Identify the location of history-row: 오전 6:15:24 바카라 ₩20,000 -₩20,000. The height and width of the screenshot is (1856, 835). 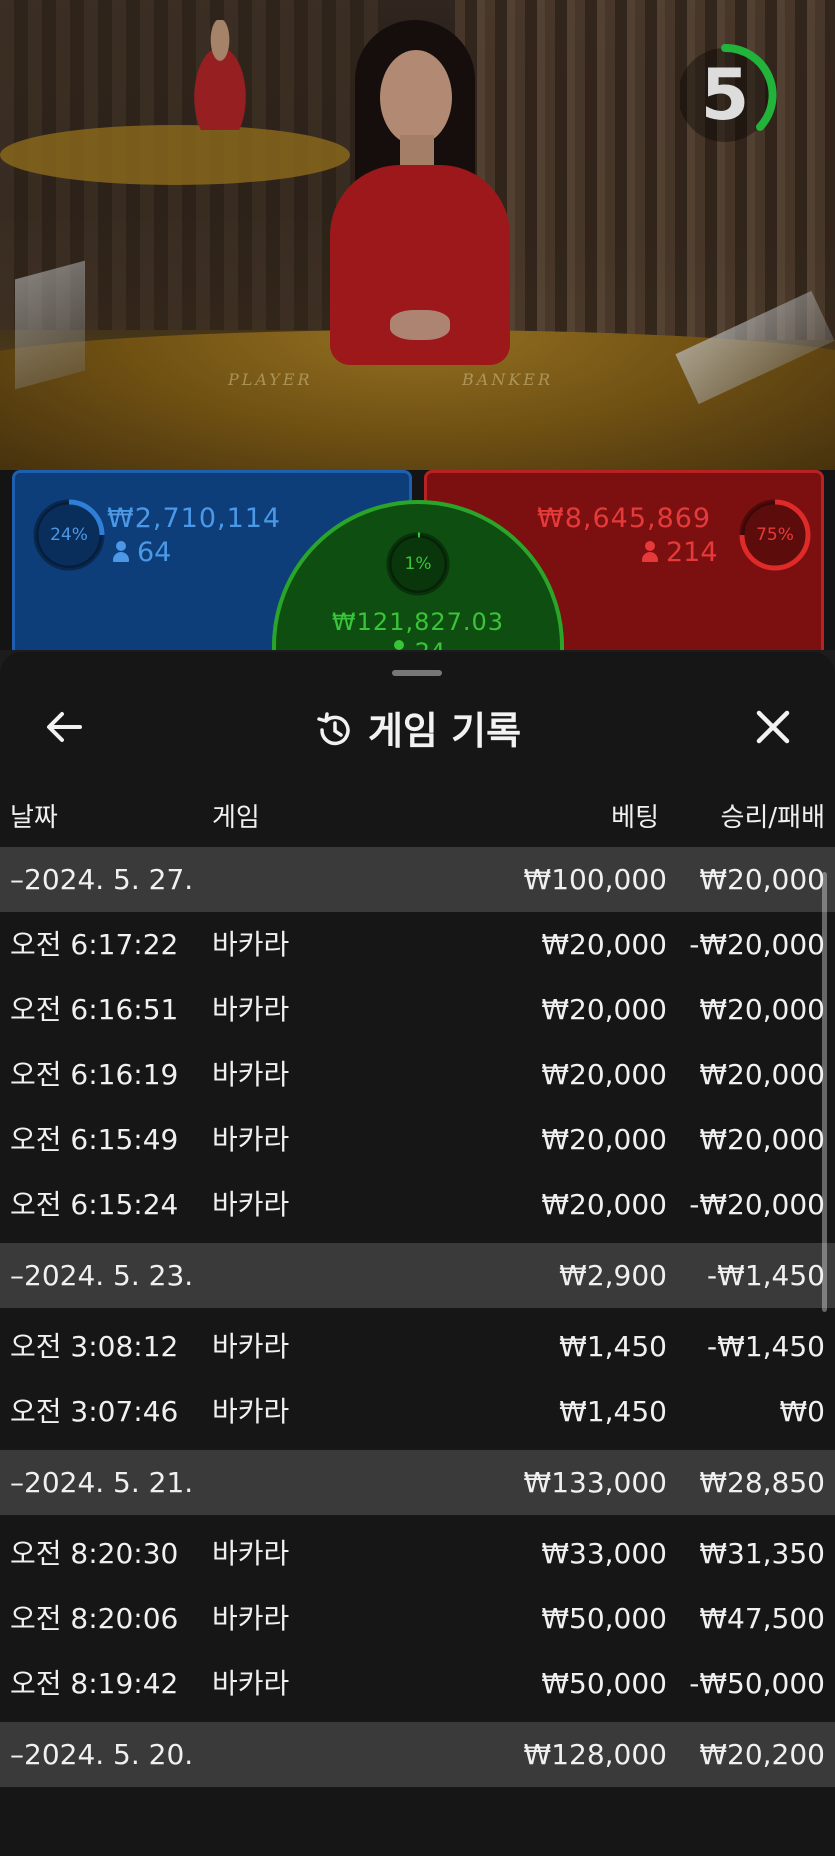
(417, 1204).